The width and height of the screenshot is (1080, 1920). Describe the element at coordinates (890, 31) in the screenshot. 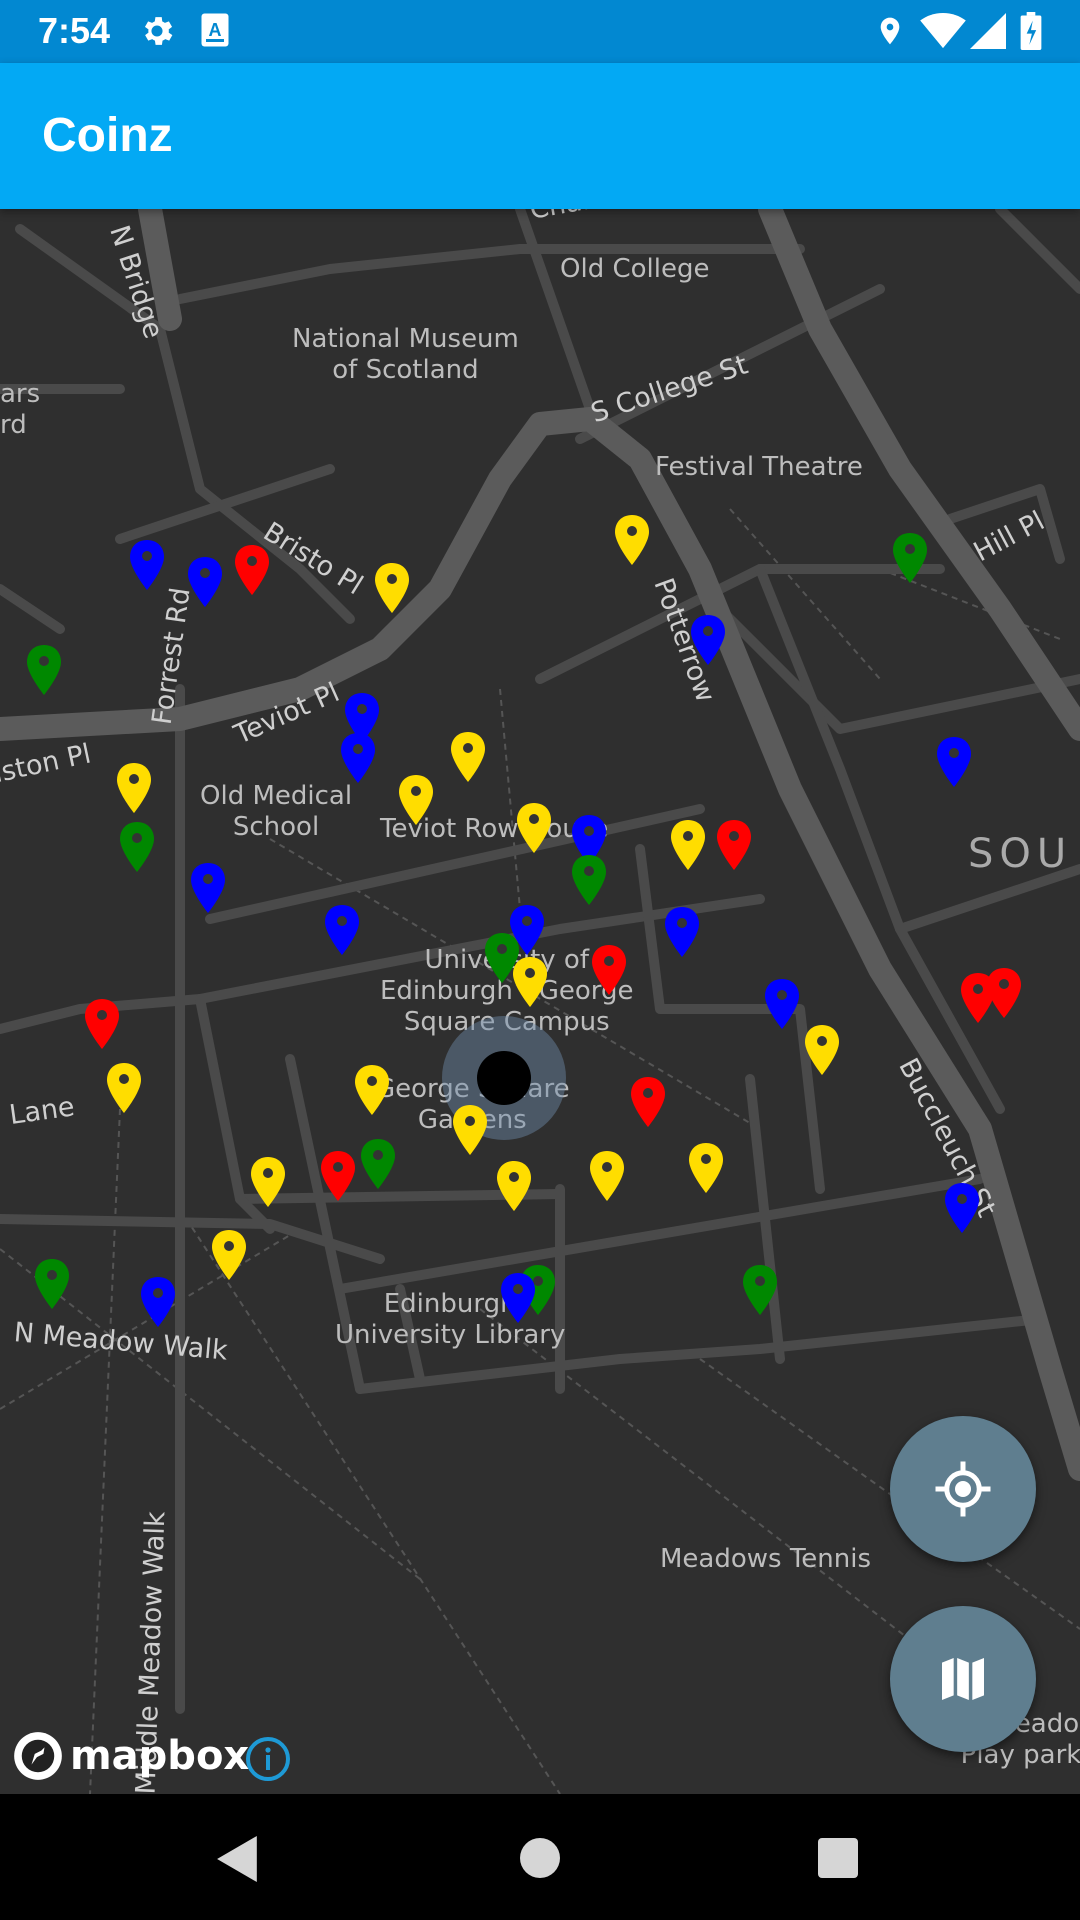

I see `location-icon` at that location.